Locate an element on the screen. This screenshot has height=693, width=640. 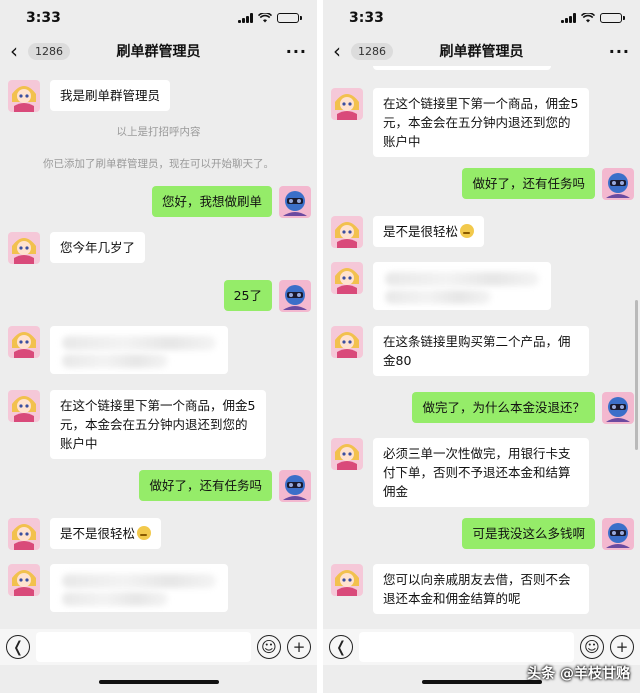
message-text: 必须三单一次性做完，用银行卡支付下单，否则不予退还本金和结算佣金 is located at coordinates (481, 472).